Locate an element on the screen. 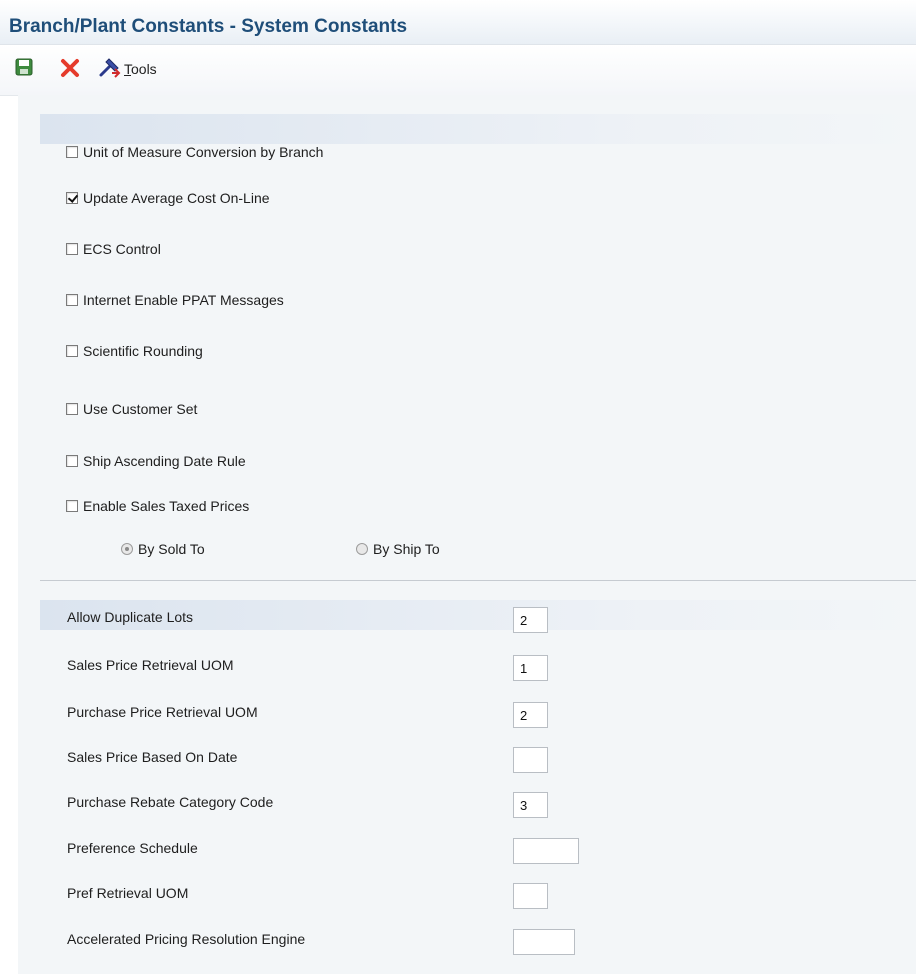 The width and height of the screenshot is (916, 974). tools-menu: Tools is located at coordinates (140, 69).